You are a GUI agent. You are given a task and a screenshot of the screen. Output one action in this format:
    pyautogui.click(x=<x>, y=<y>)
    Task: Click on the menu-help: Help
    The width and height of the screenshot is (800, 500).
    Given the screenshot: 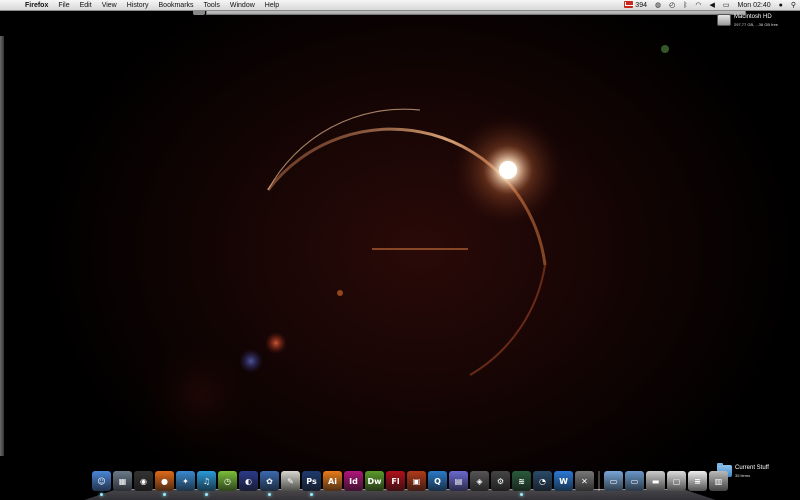 What is the action you would take?
    pyautogui.click(x=272, y=5)
    